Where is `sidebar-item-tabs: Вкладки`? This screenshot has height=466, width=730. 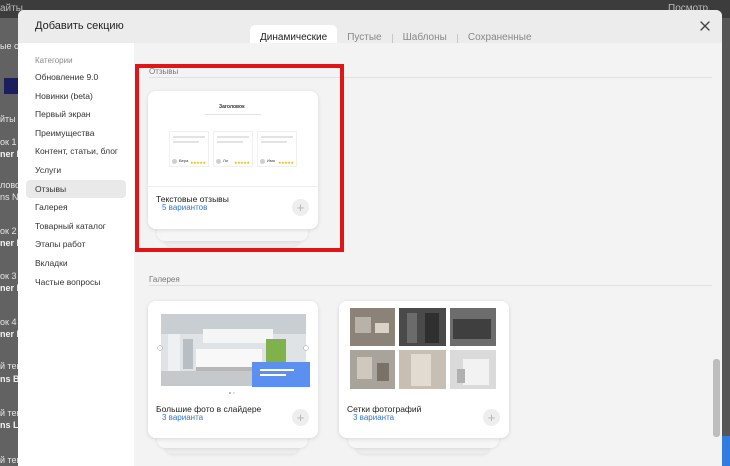 sidebar-item-tabs: Вкладки is located at coordinates (76, 263).